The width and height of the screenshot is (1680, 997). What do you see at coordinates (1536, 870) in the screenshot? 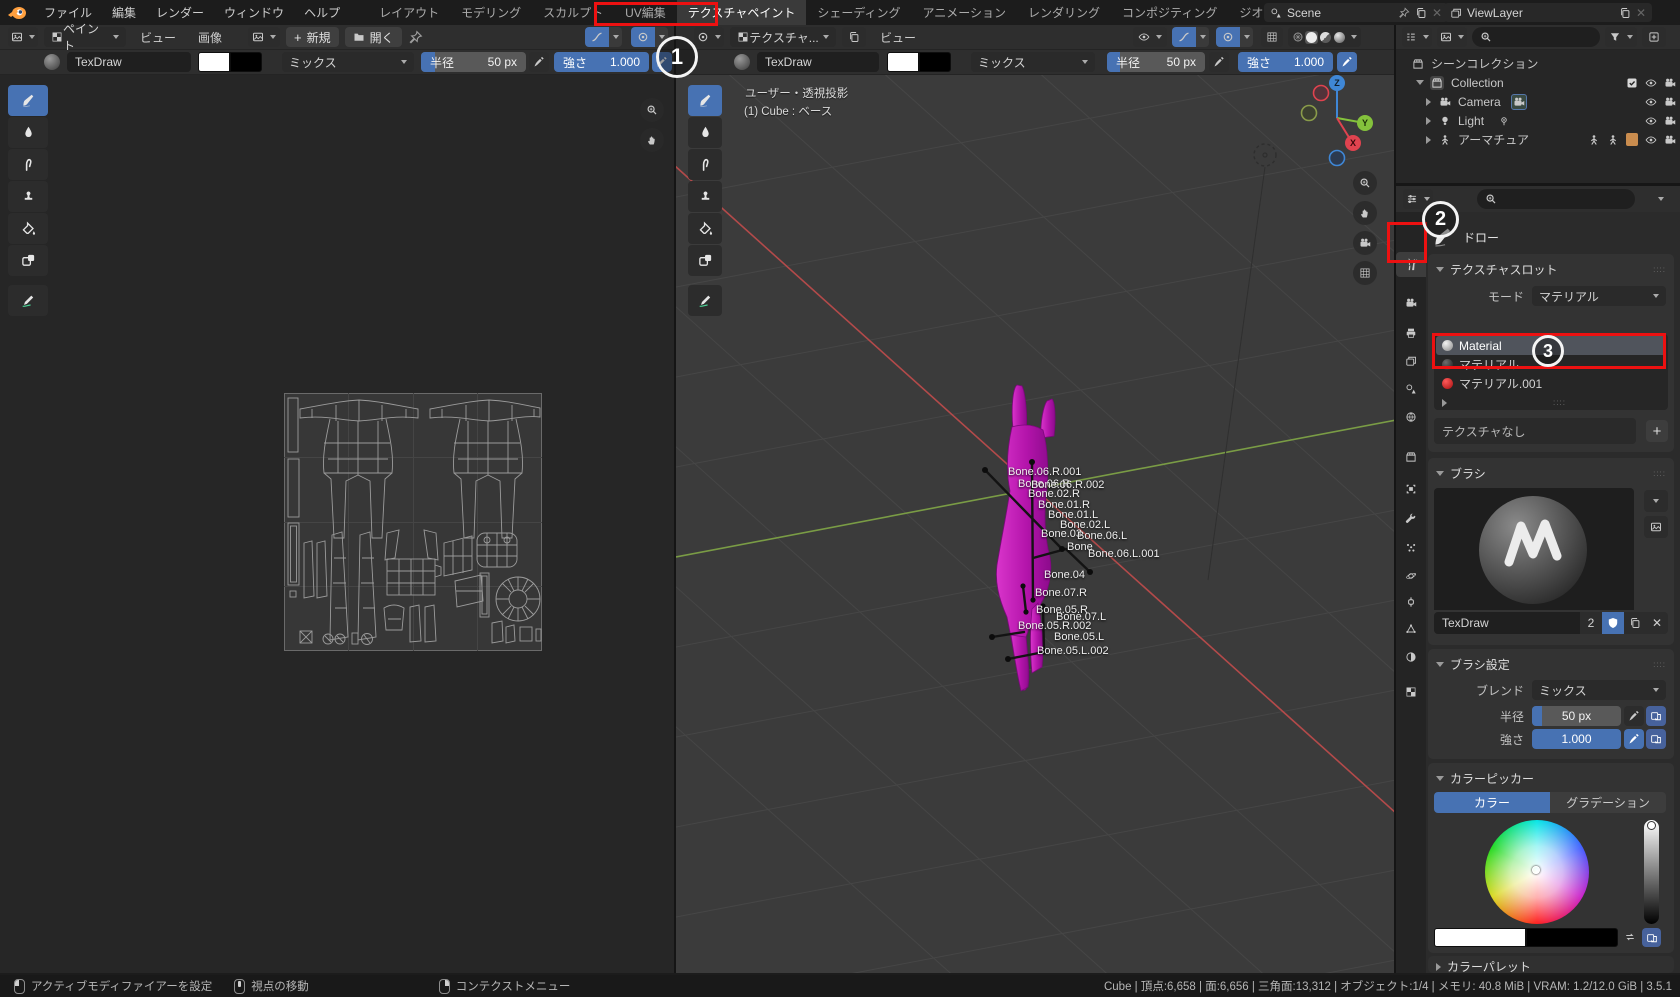
I see `color-wheel-cursor` at bounding box center [1536, 870].